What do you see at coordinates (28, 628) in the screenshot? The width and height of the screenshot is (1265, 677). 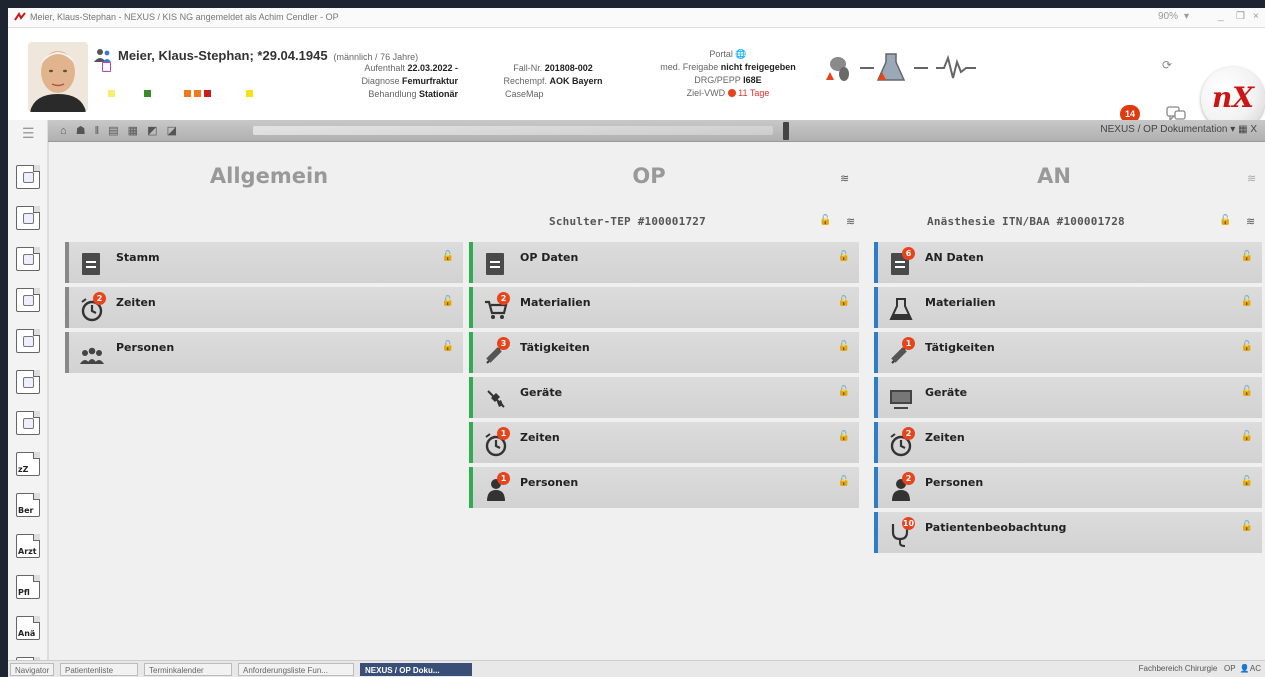 I see `report-ana-icon: Anä` at bounding box center [28, 628].